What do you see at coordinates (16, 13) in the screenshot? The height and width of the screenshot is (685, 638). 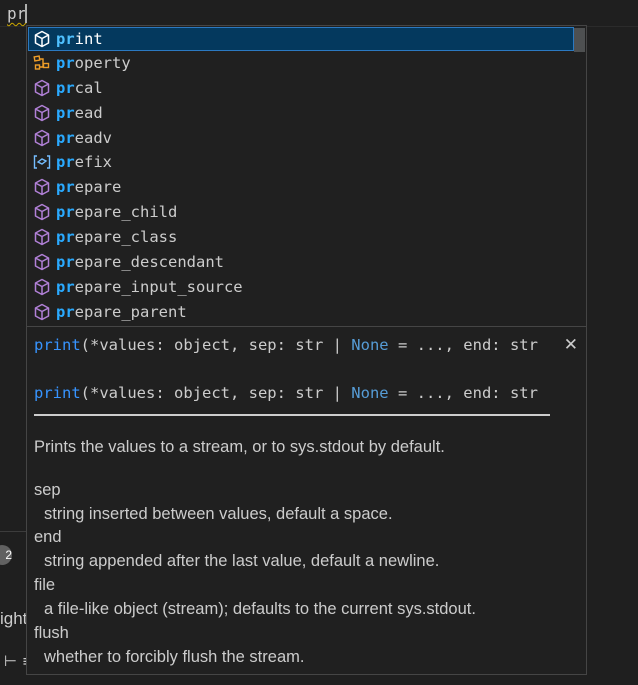 I see `typed-text: pr` at bounding box center [16, 13].